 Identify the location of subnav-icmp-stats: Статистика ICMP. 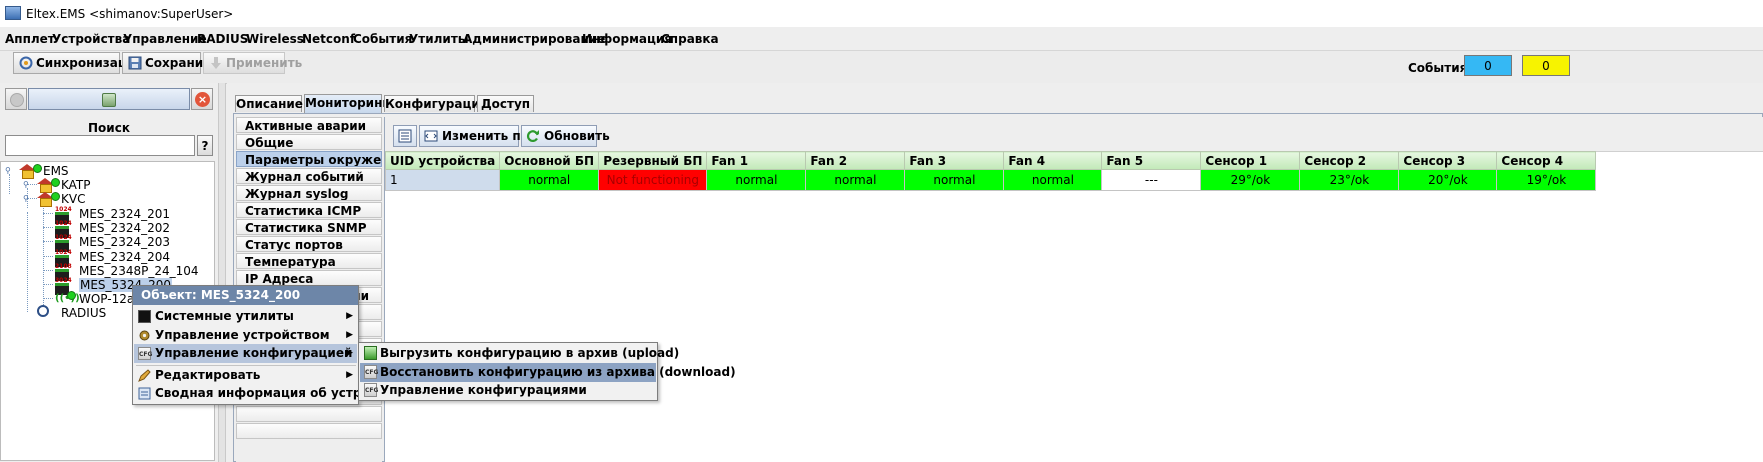
(309, 210).